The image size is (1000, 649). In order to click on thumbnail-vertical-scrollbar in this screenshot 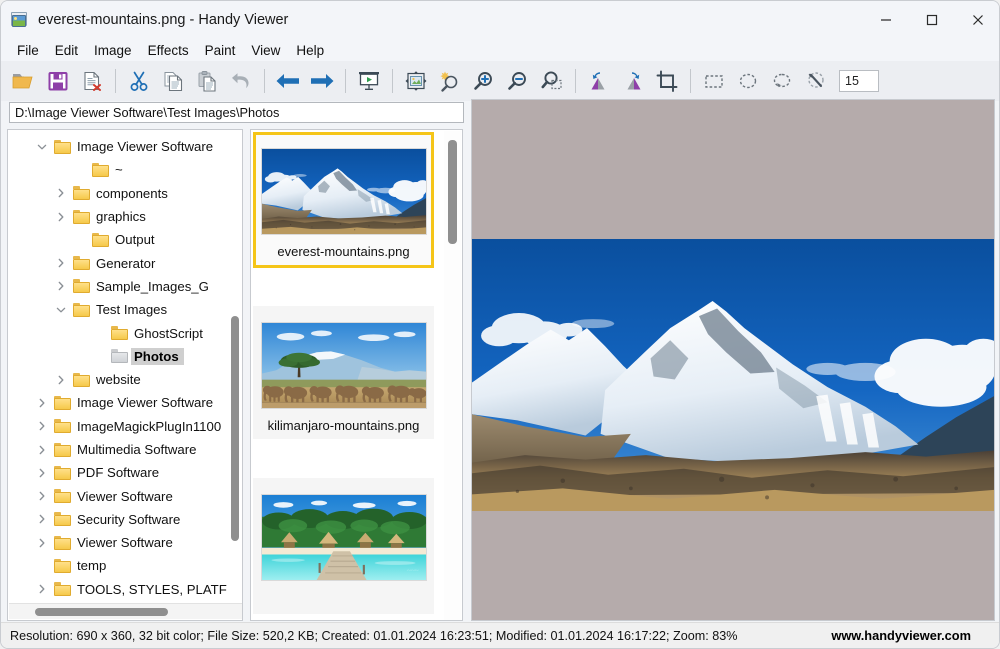, I will do `click(452, 375)`.